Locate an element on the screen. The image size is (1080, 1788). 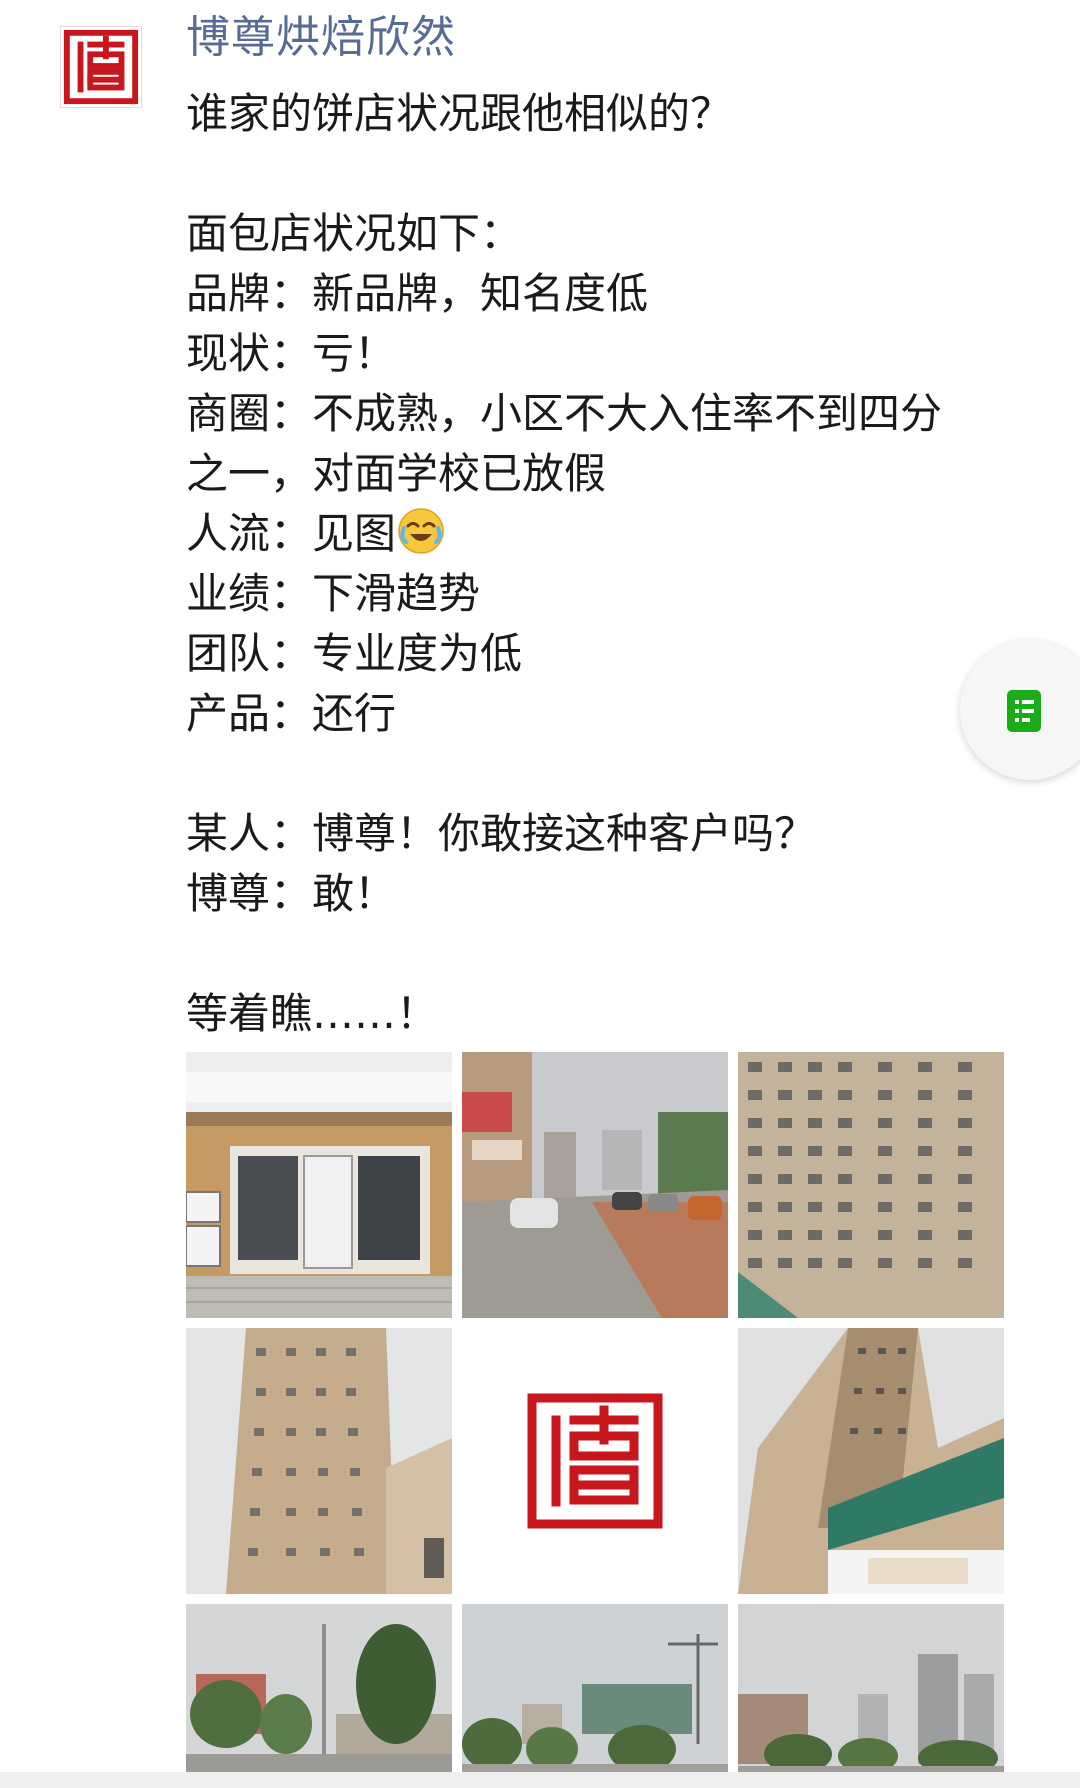
post-line-with-emoji: 人流：见图 is located at coordinates (616, 534).